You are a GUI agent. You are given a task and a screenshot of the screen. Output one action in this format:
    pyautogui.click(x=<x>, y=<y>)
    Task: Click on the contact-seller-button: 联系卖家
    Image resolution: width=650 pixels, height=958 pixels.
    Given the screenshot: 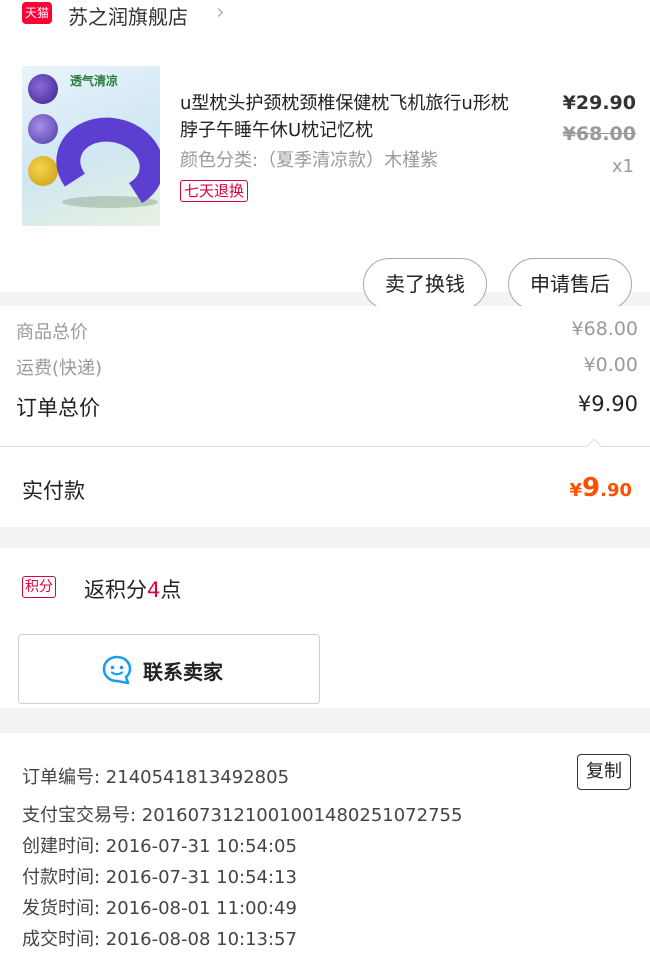 What is the action you would take?
    pyautogui.click(x=169, y=669)
    